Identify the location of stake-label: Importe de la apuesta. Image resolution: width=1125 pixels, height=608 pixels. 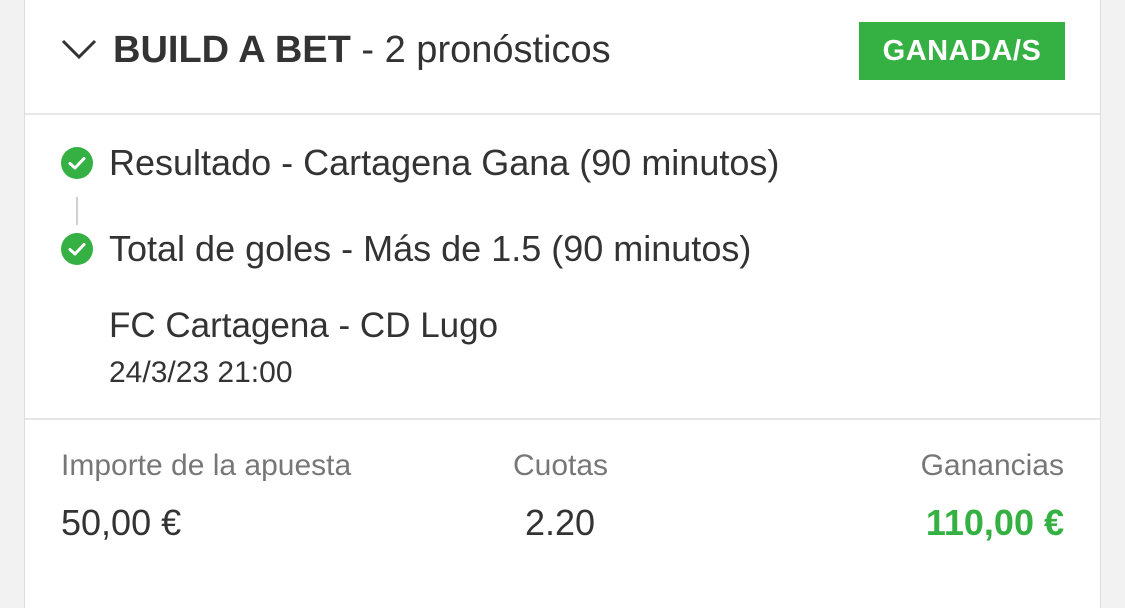
(206, 465).